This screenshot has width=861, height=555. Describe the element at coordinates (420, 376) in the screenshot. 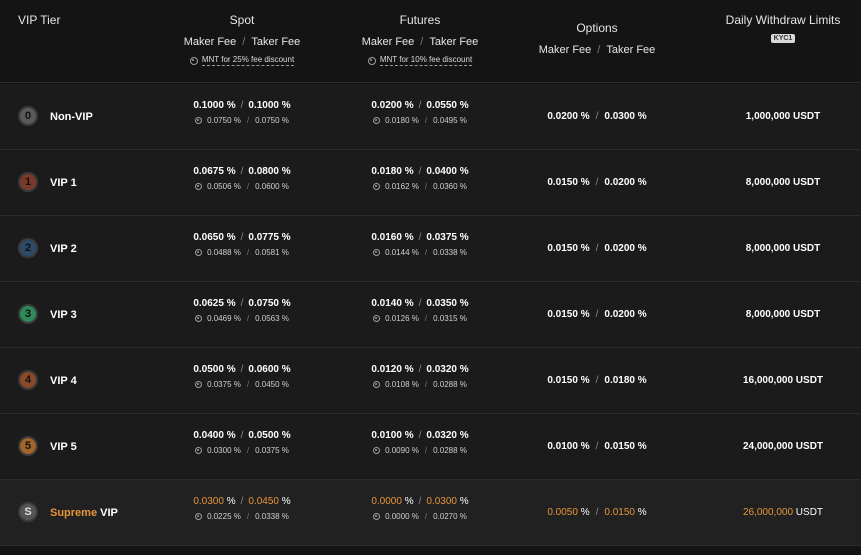

I see `futures-fee-cell: 0.0120 % / 0.0320 % 0.0108 % / 0.0288 %` at that location.